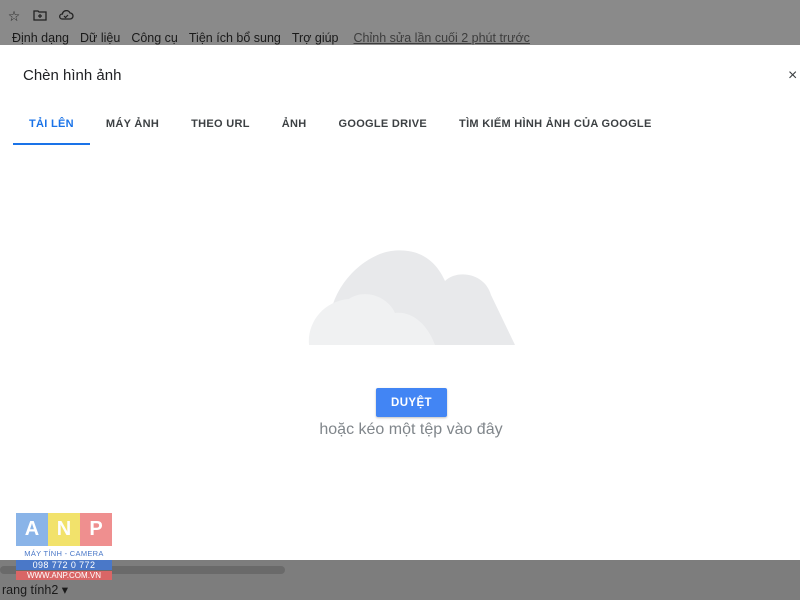 The image size is (800, 600). Describe the element at coordinates (220, 127) in the screenshot. I see `tab-by-url: THEO URL` at that location.